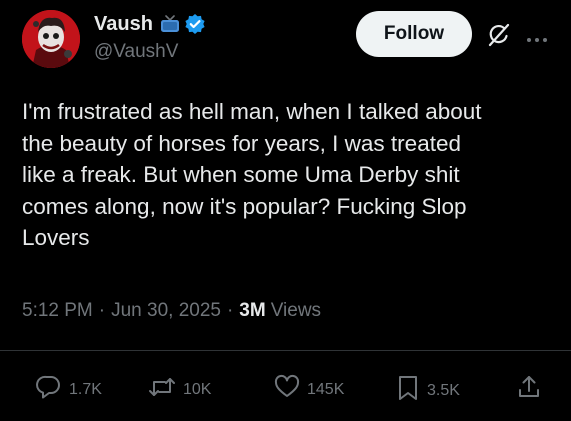  Describe the element at coordinates (408, 390) in the screenshot. I see `bookmark-icon` at that location.